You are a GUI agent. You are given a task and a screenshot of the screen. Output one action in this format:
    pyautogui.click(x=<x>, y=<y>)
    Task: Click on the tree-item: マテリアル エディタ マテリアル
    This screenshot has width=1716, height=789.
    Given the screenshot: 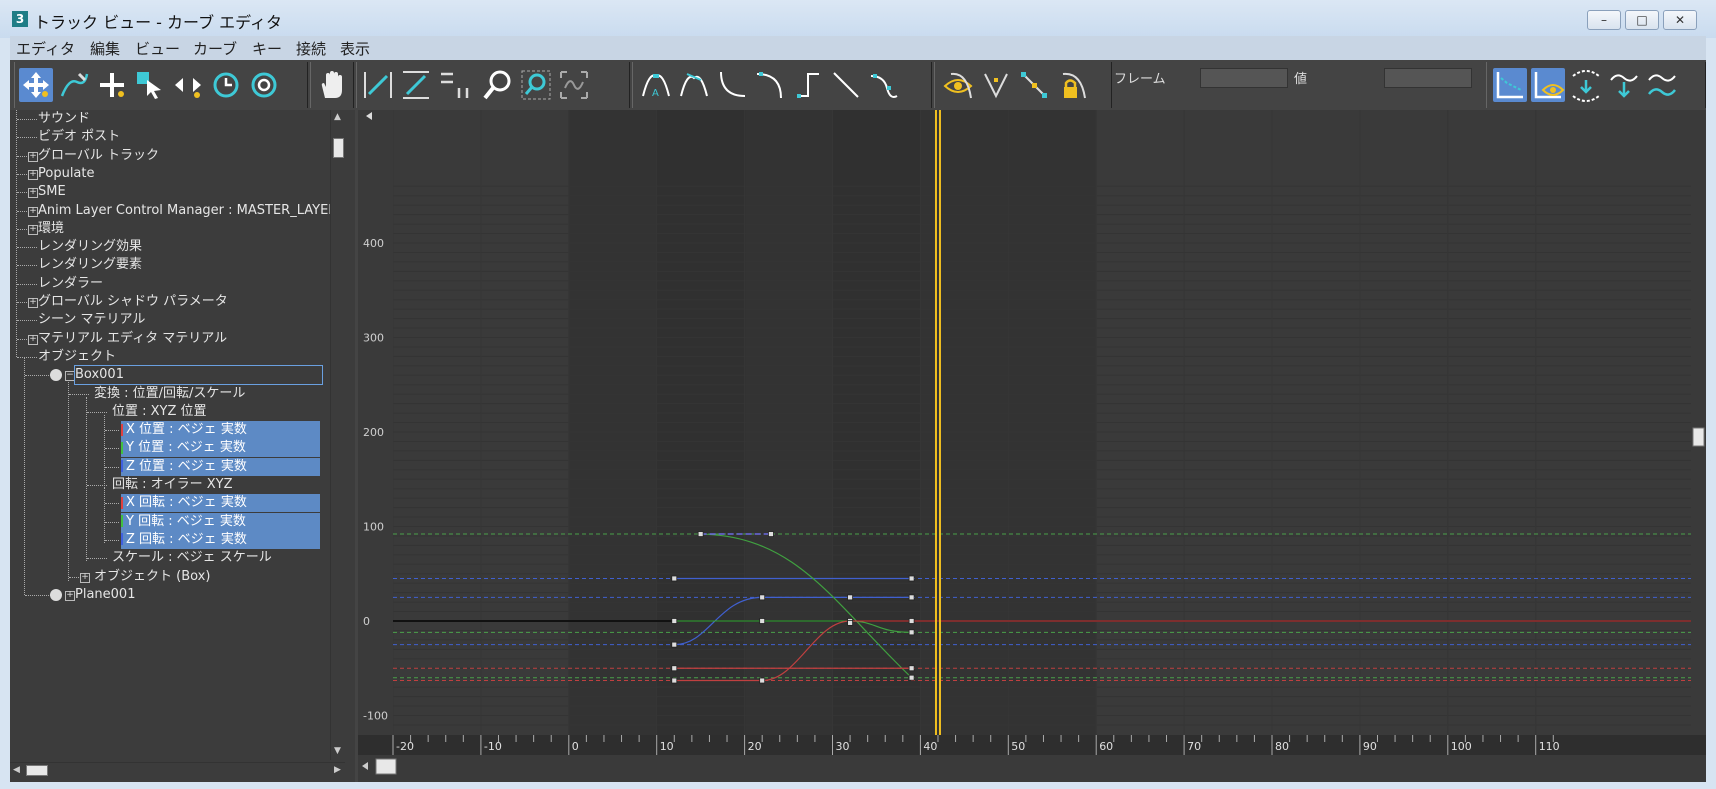 What is the action you would take?
    pyautogui.click(x=132, y=339)
    